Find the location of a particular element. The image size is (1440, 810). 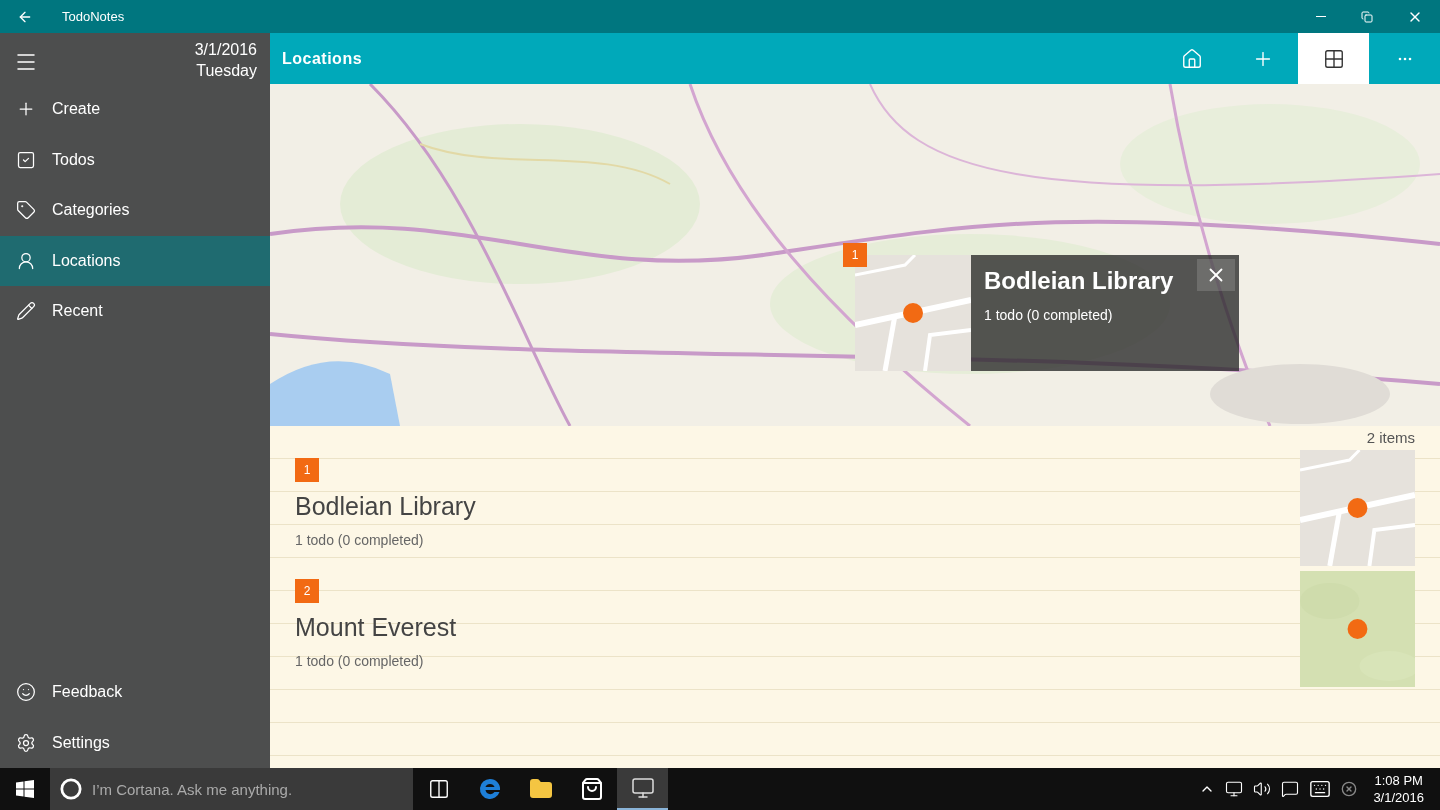

windows-logo-icon is located at coordinates (25, 789).